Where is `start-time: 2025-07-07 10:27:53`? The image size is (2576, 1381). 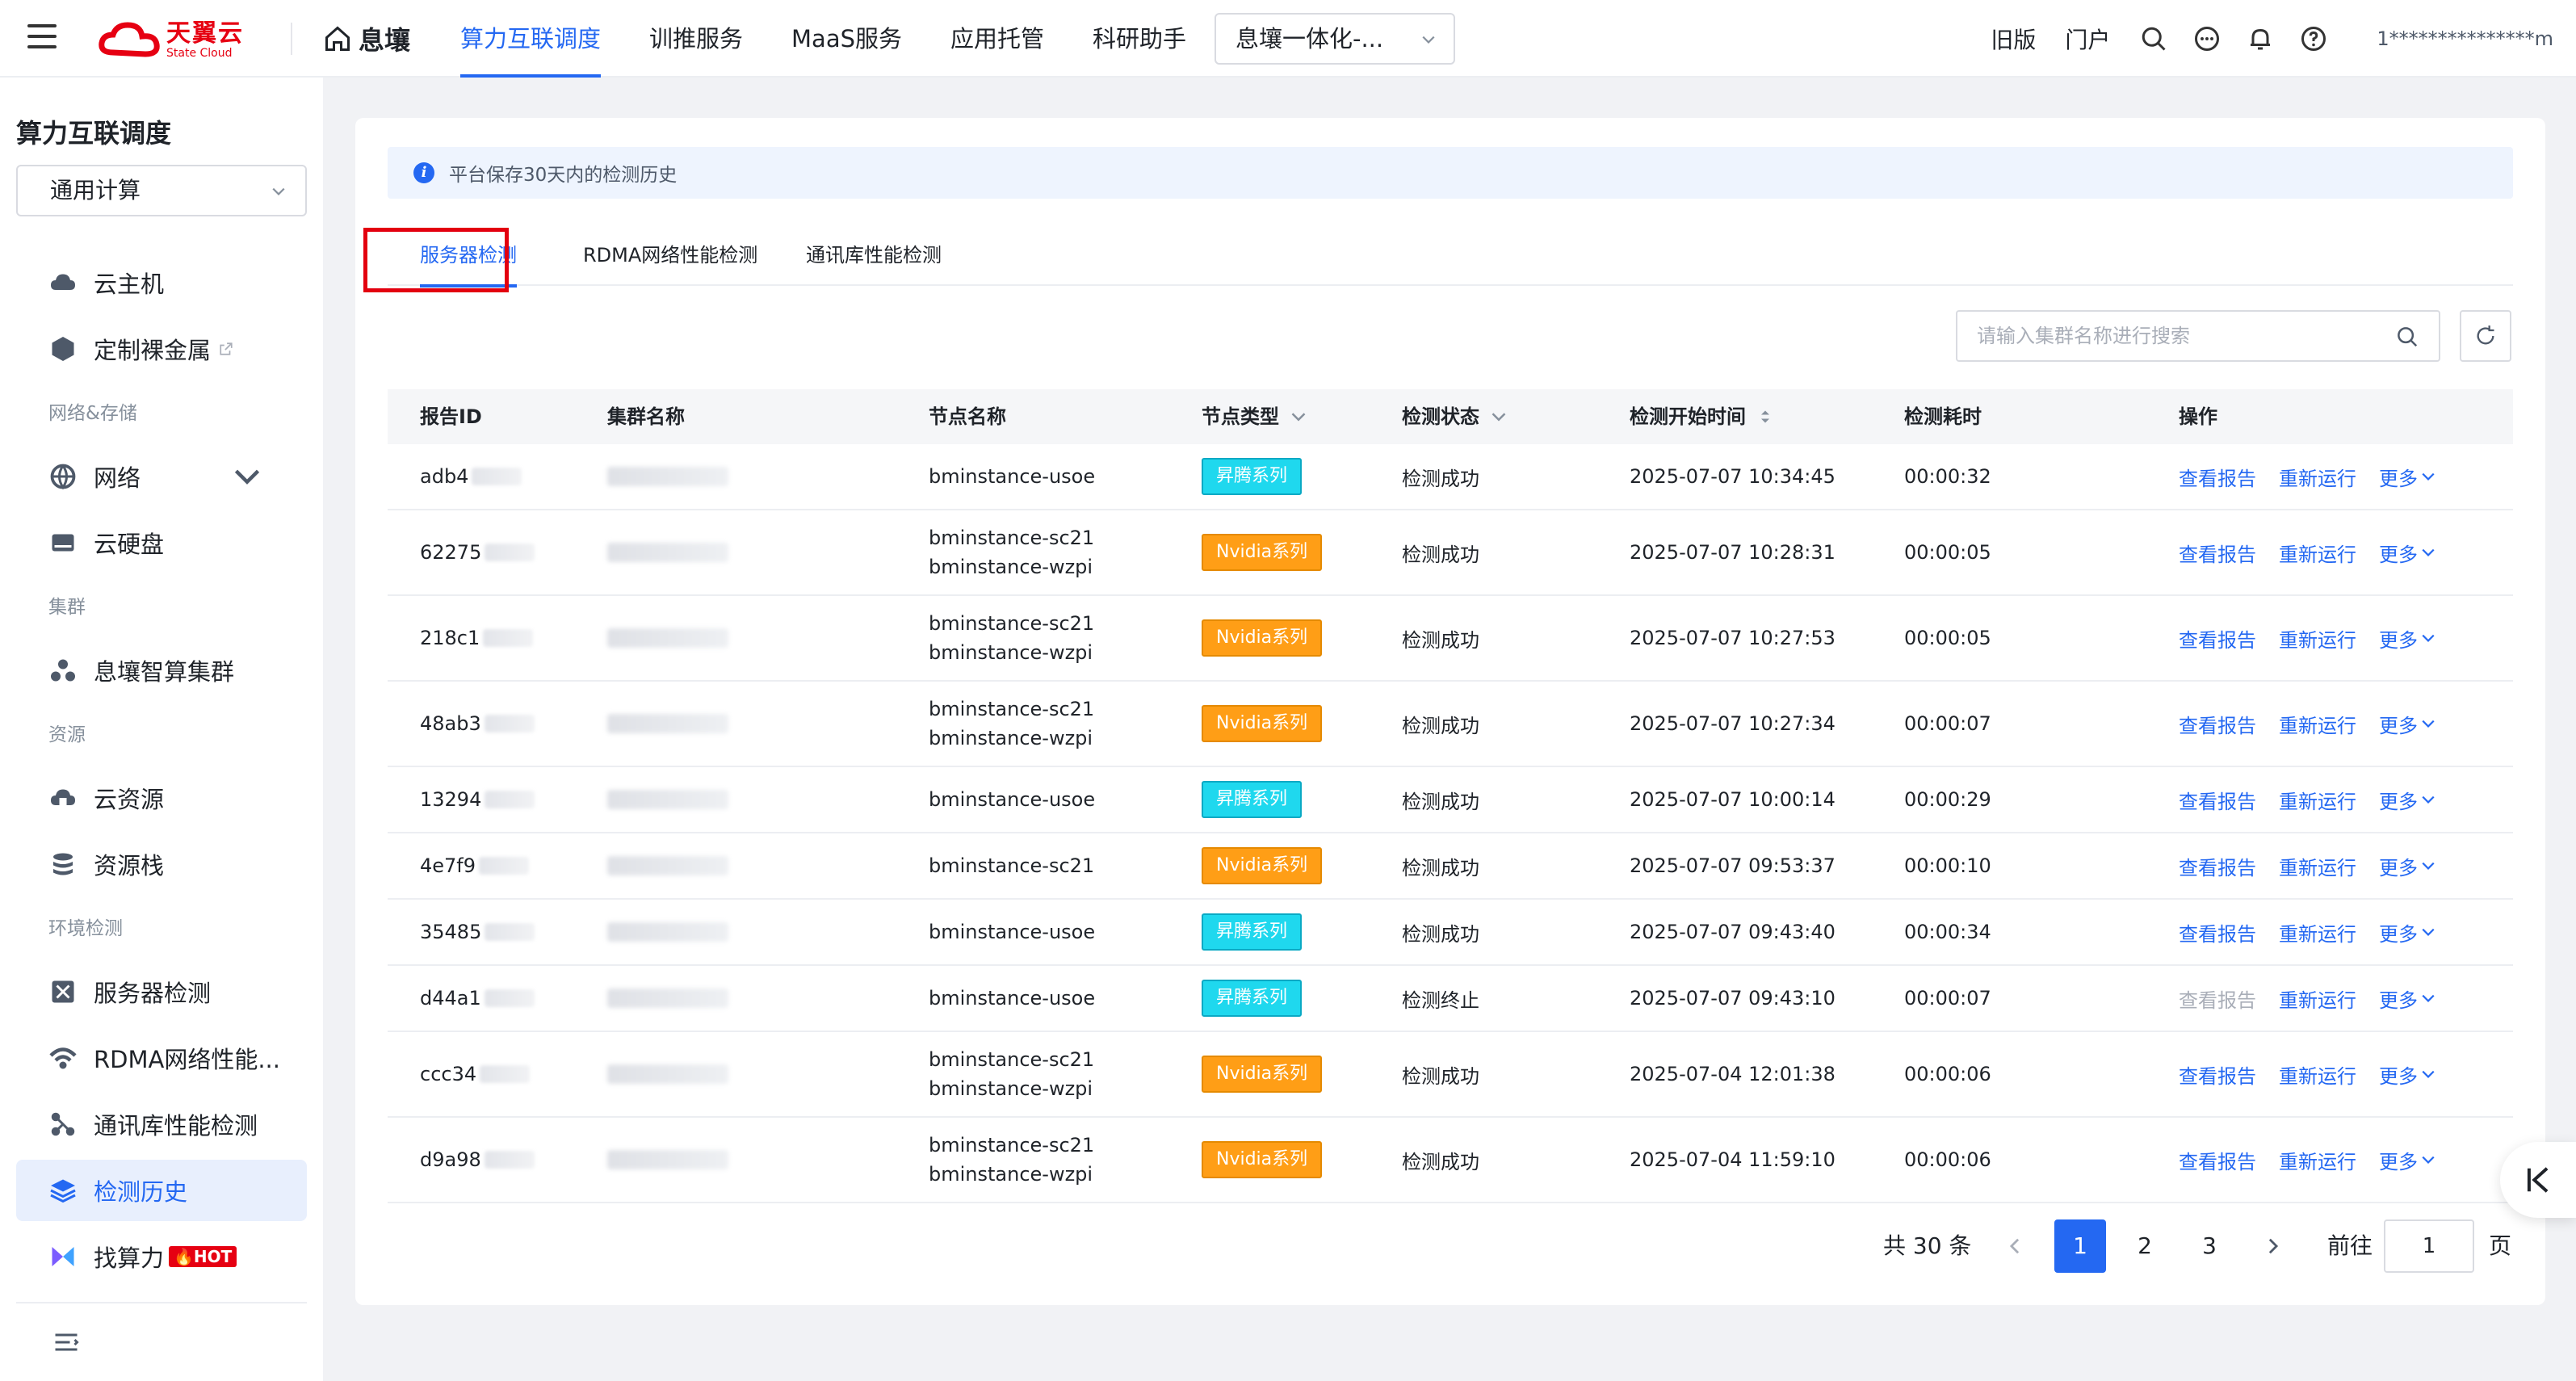 start-time: 2025-07-07 10:27:53 is located at coordinates (1733, 638).